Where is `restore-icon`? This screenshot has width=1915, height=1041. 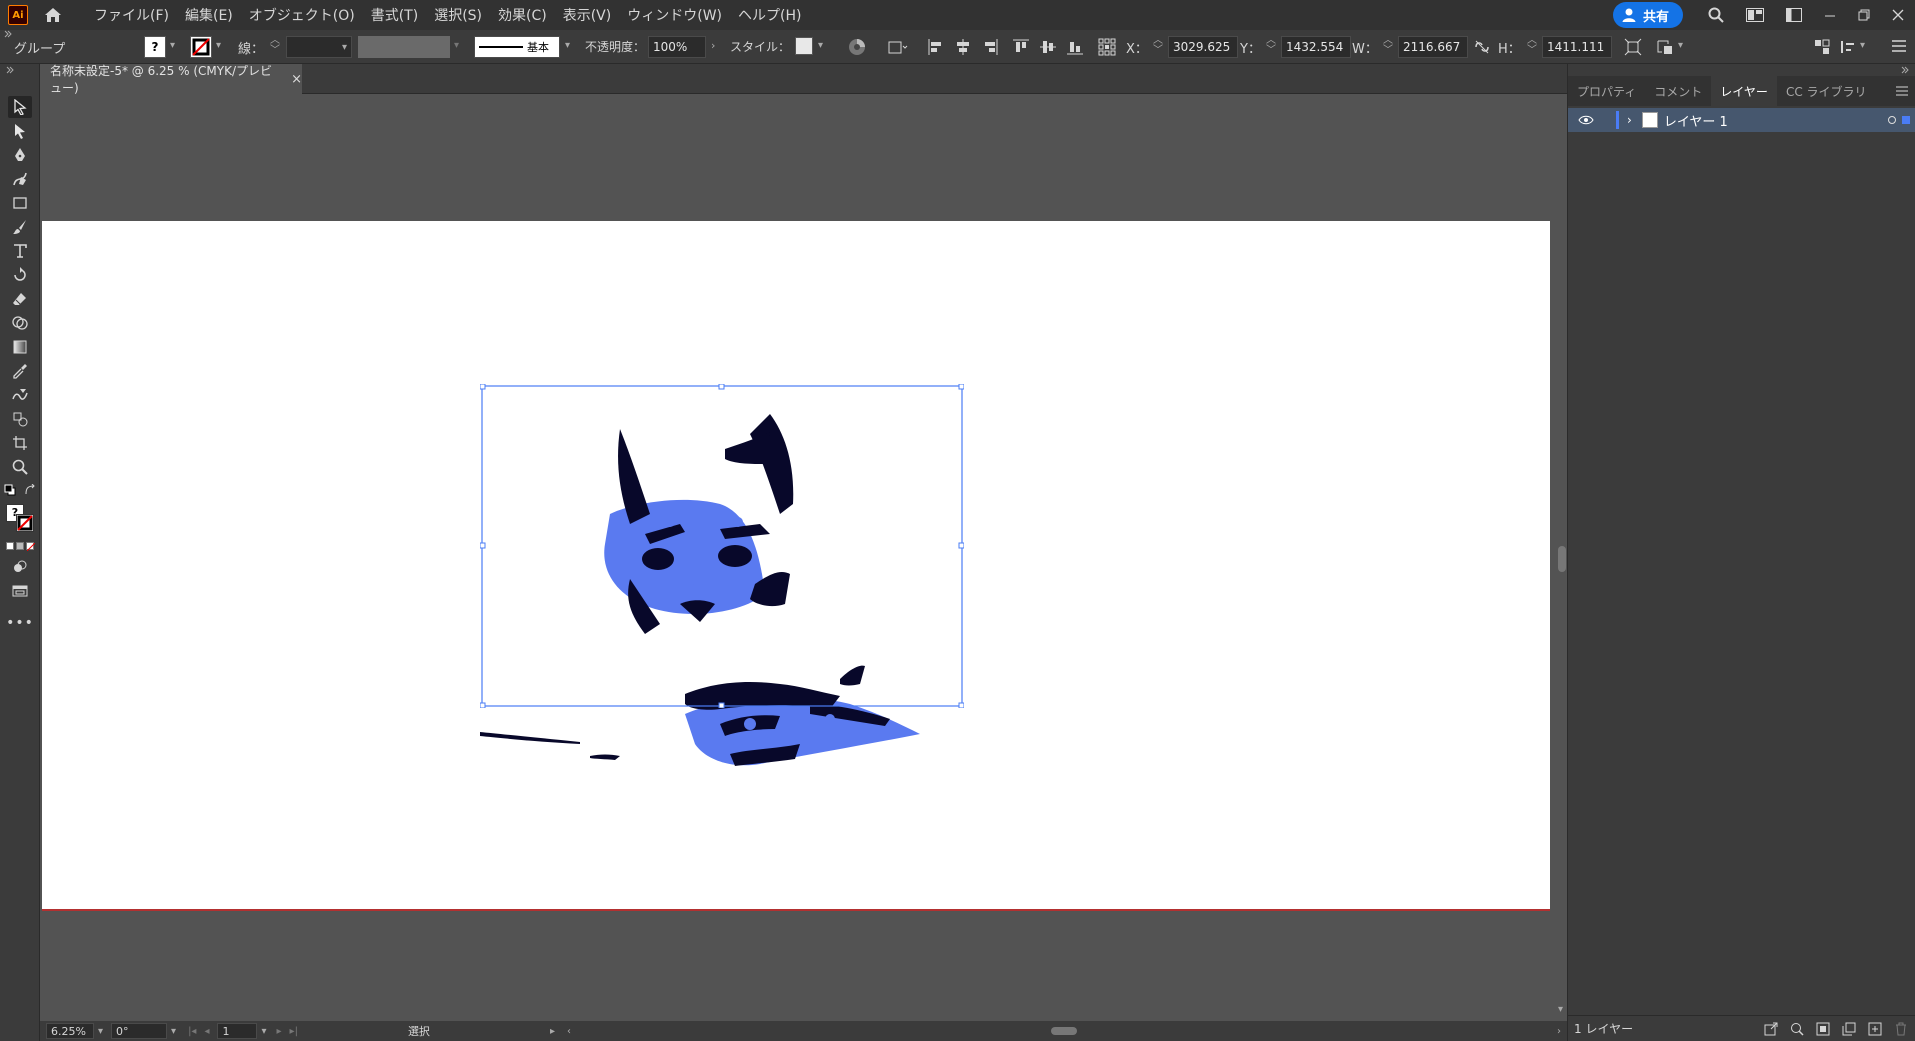 restore-icon is located at coordinates (1864, 15).